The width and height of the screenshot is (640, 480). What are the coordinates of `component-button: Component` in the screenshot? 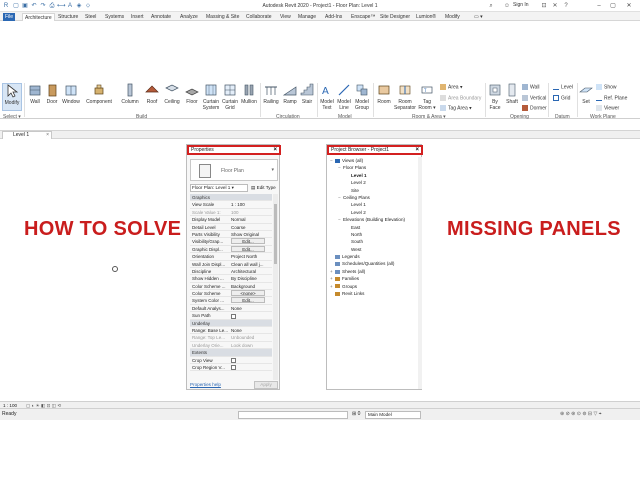 It's located at (99, 94).